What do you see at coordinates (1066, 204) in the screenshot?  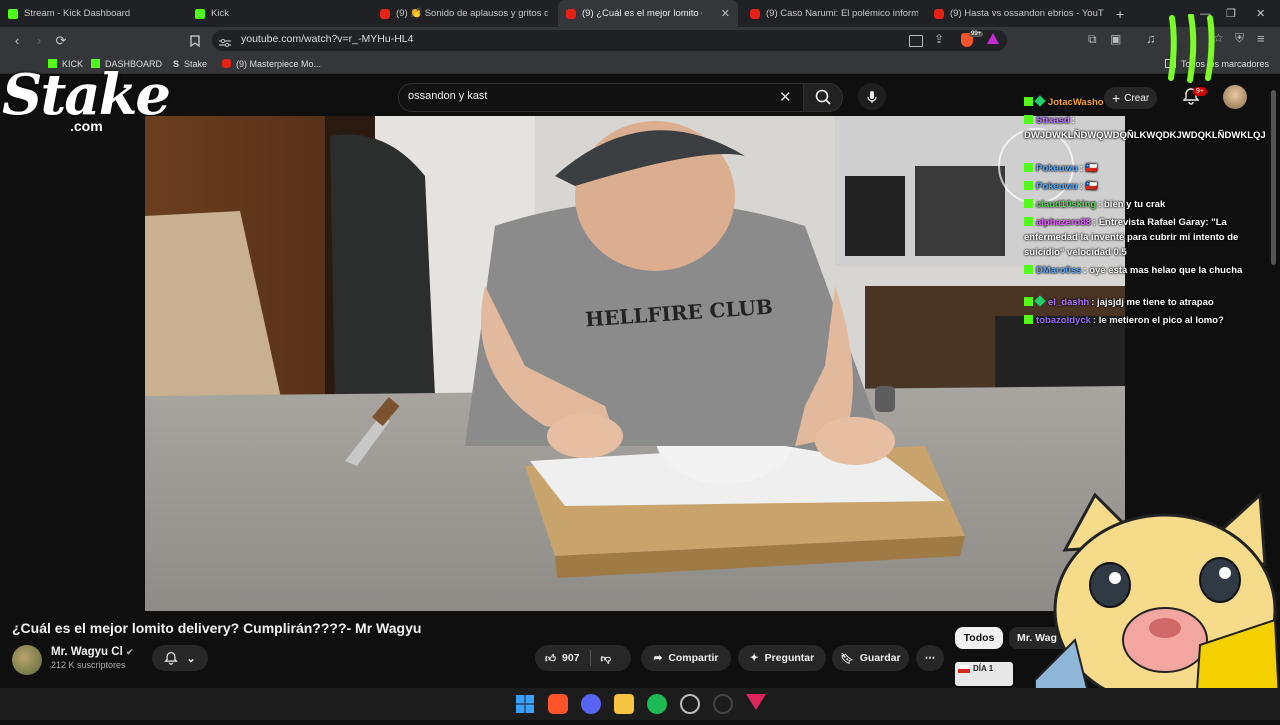 I see `chat-username: claud10sking` at bounding box center [1066, 204].